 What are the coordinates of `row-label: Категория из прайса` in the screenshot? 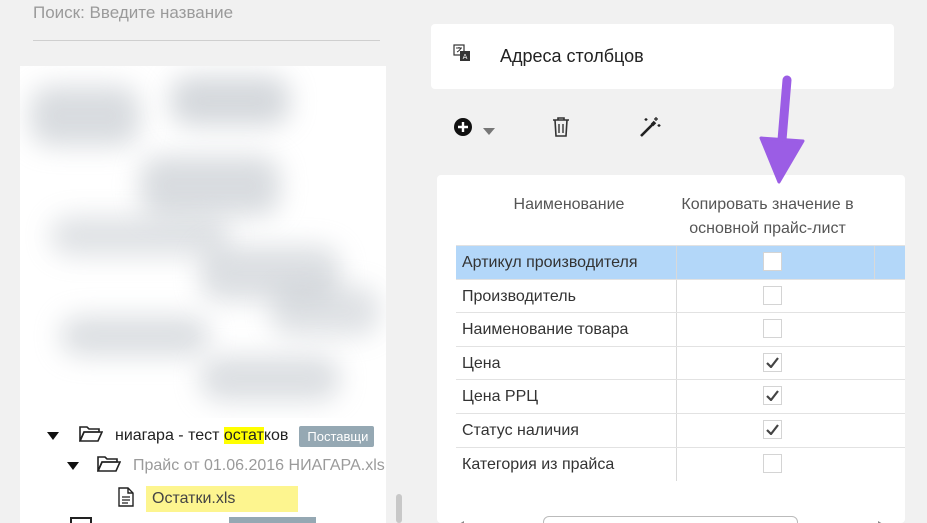 It's located at (538, 464).